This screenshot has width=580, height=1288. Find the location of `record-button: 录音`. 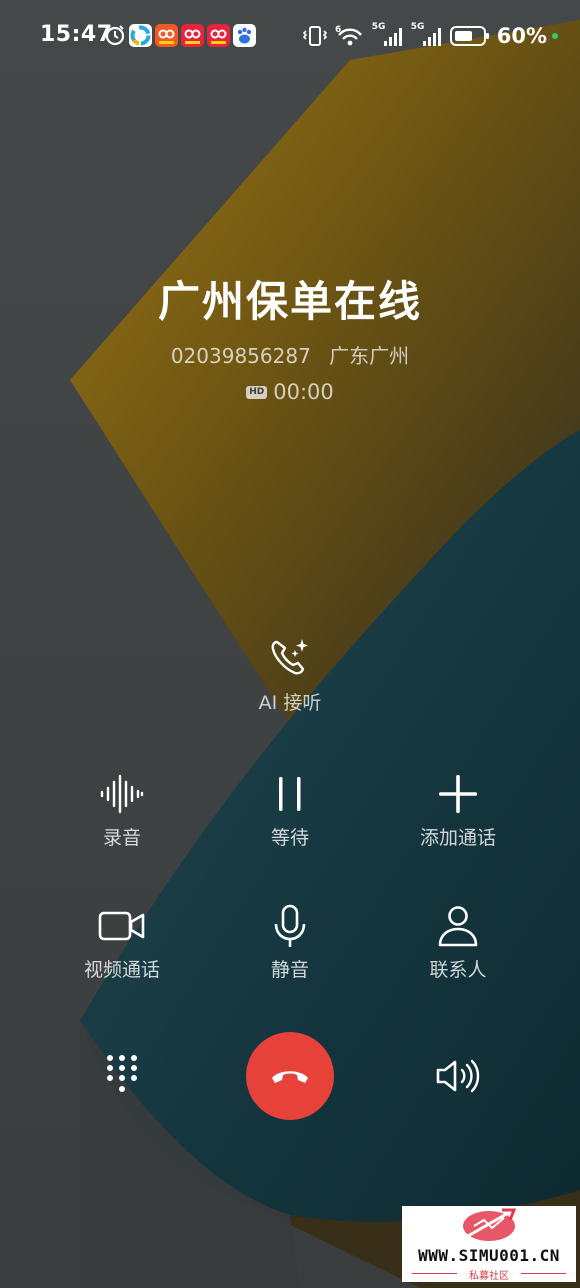

record-button: 录音 is located at coordinates (122, 810).